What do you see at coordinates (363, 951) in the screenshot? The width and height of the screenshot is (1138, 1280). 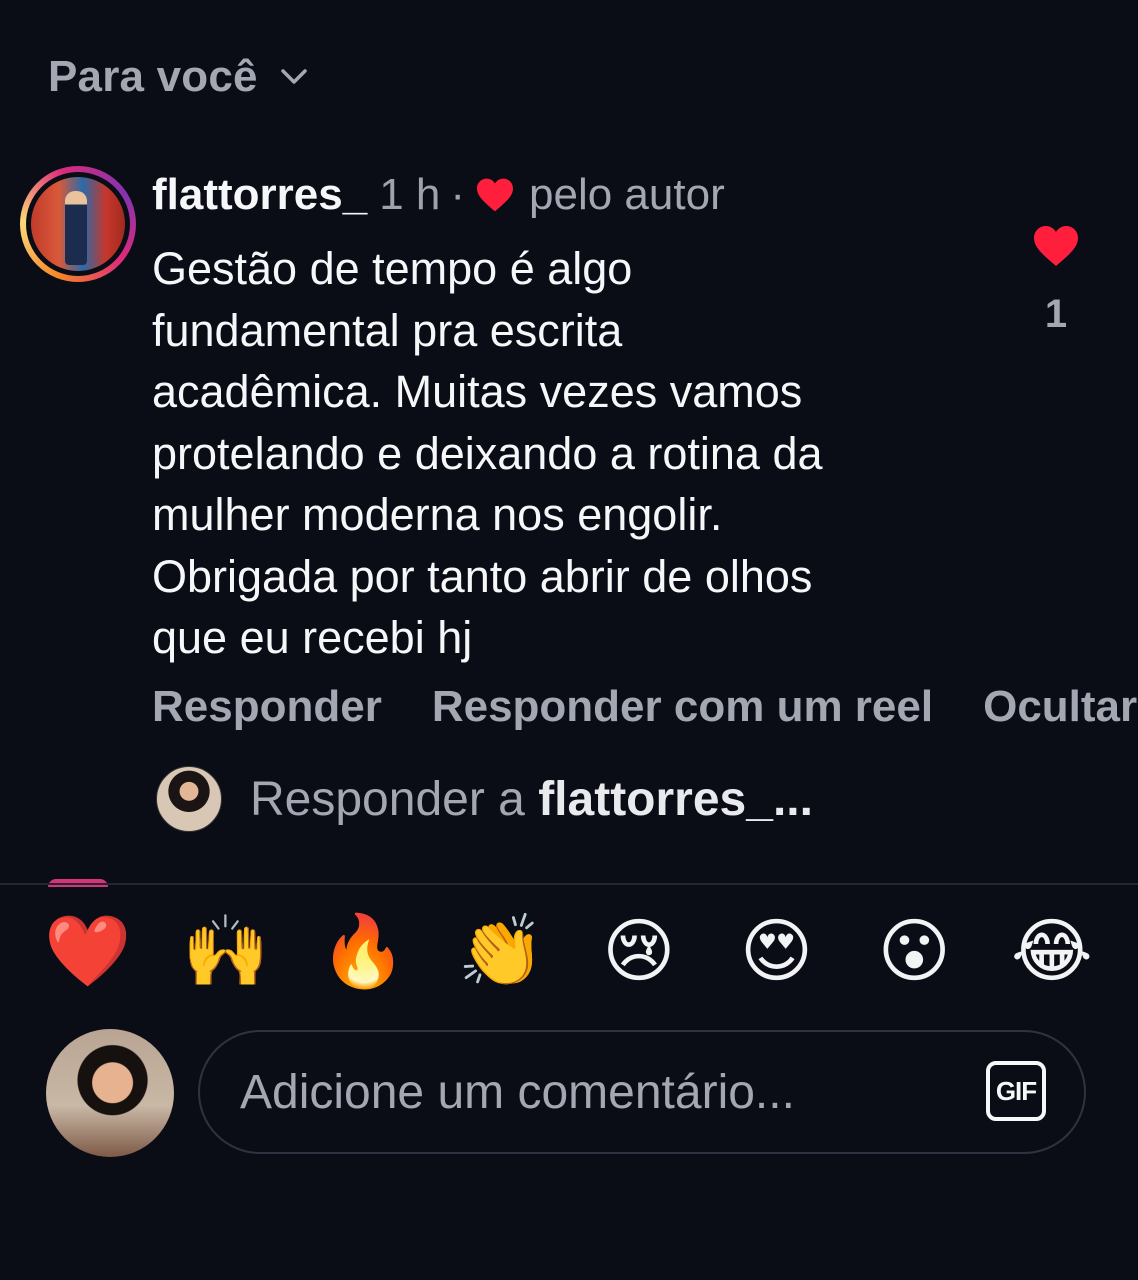 I see `emoji-fire: 🔥` at bounding box center [363, 951].